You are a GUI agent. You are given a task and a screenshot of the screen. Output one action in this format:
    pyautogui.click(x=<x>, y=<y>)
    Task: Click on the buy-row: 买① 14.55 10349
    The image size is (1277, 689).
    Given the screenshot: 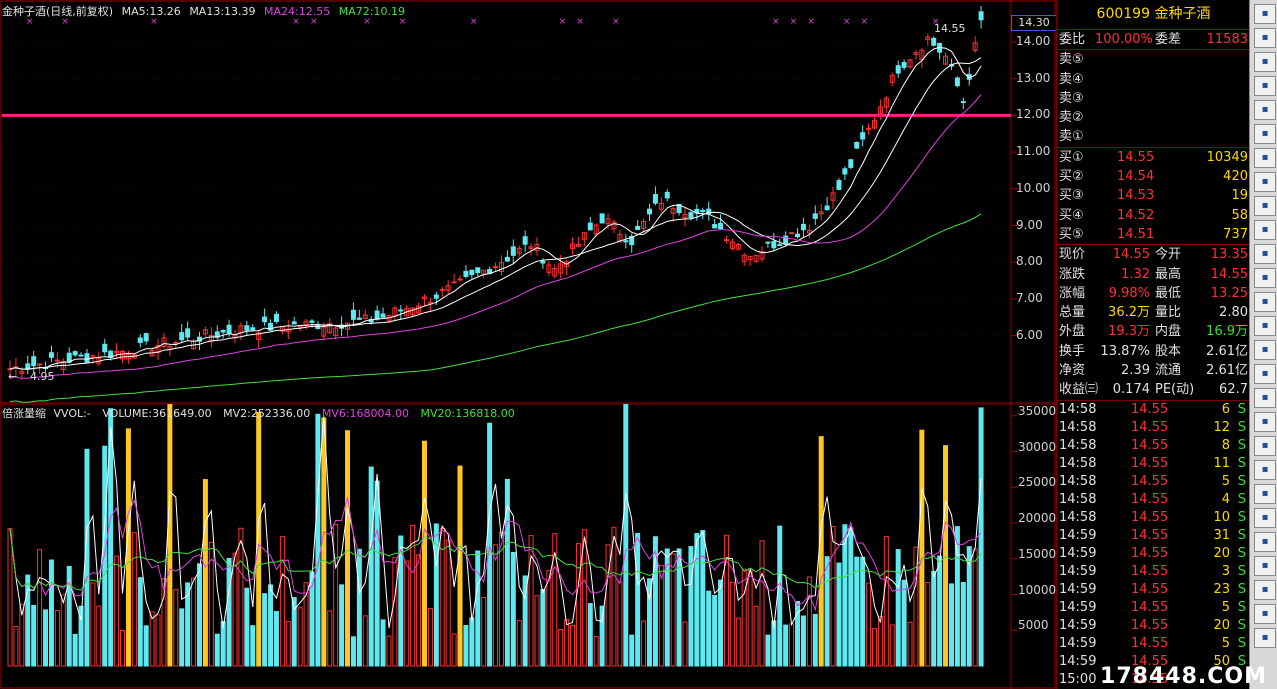 What is the action you would take?
    pyautogui.click(x=1153, y=157)
    